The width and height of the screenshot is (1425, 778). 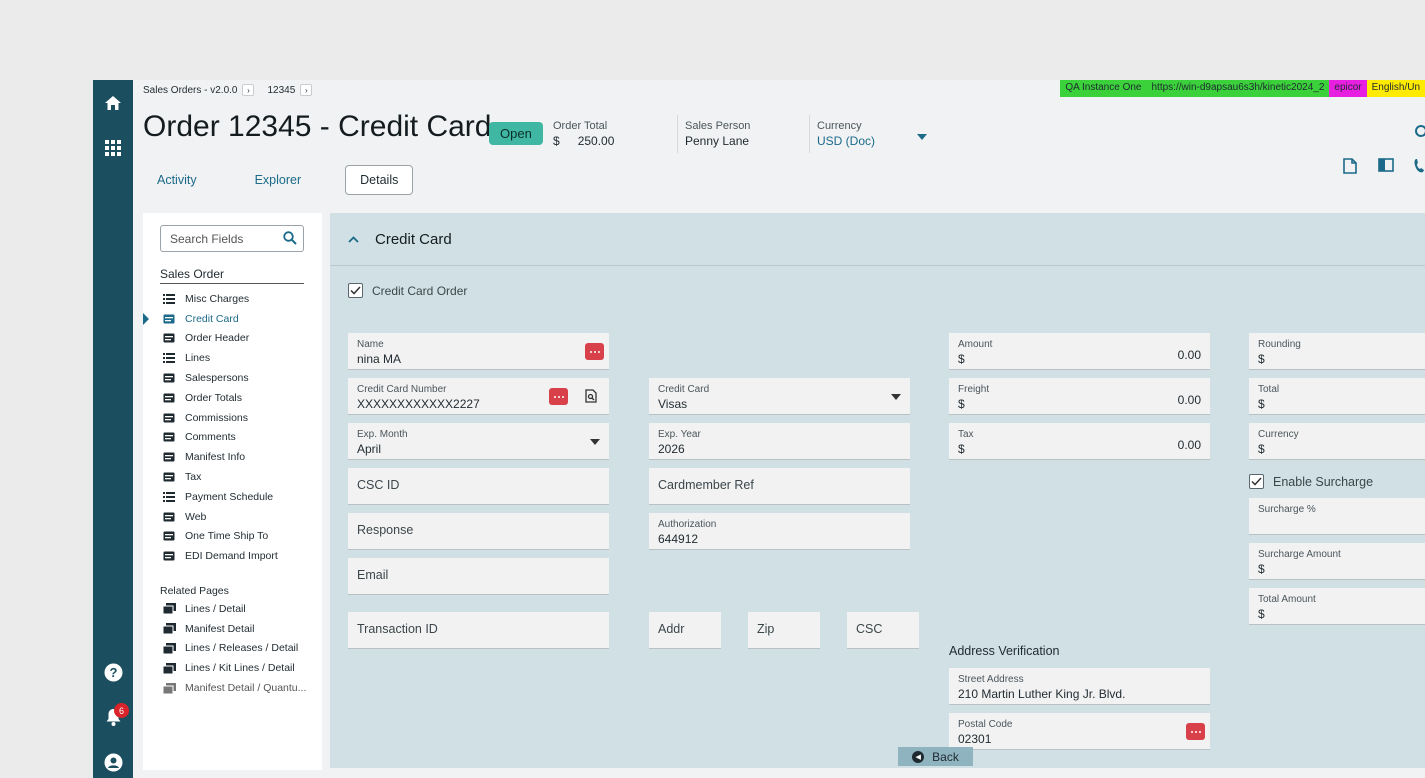 What do you see at coordinates (1287, 509) in the screenshot?
I see `surcharge-pct-label: Surcharge %` at bounding box center [1287, 509].